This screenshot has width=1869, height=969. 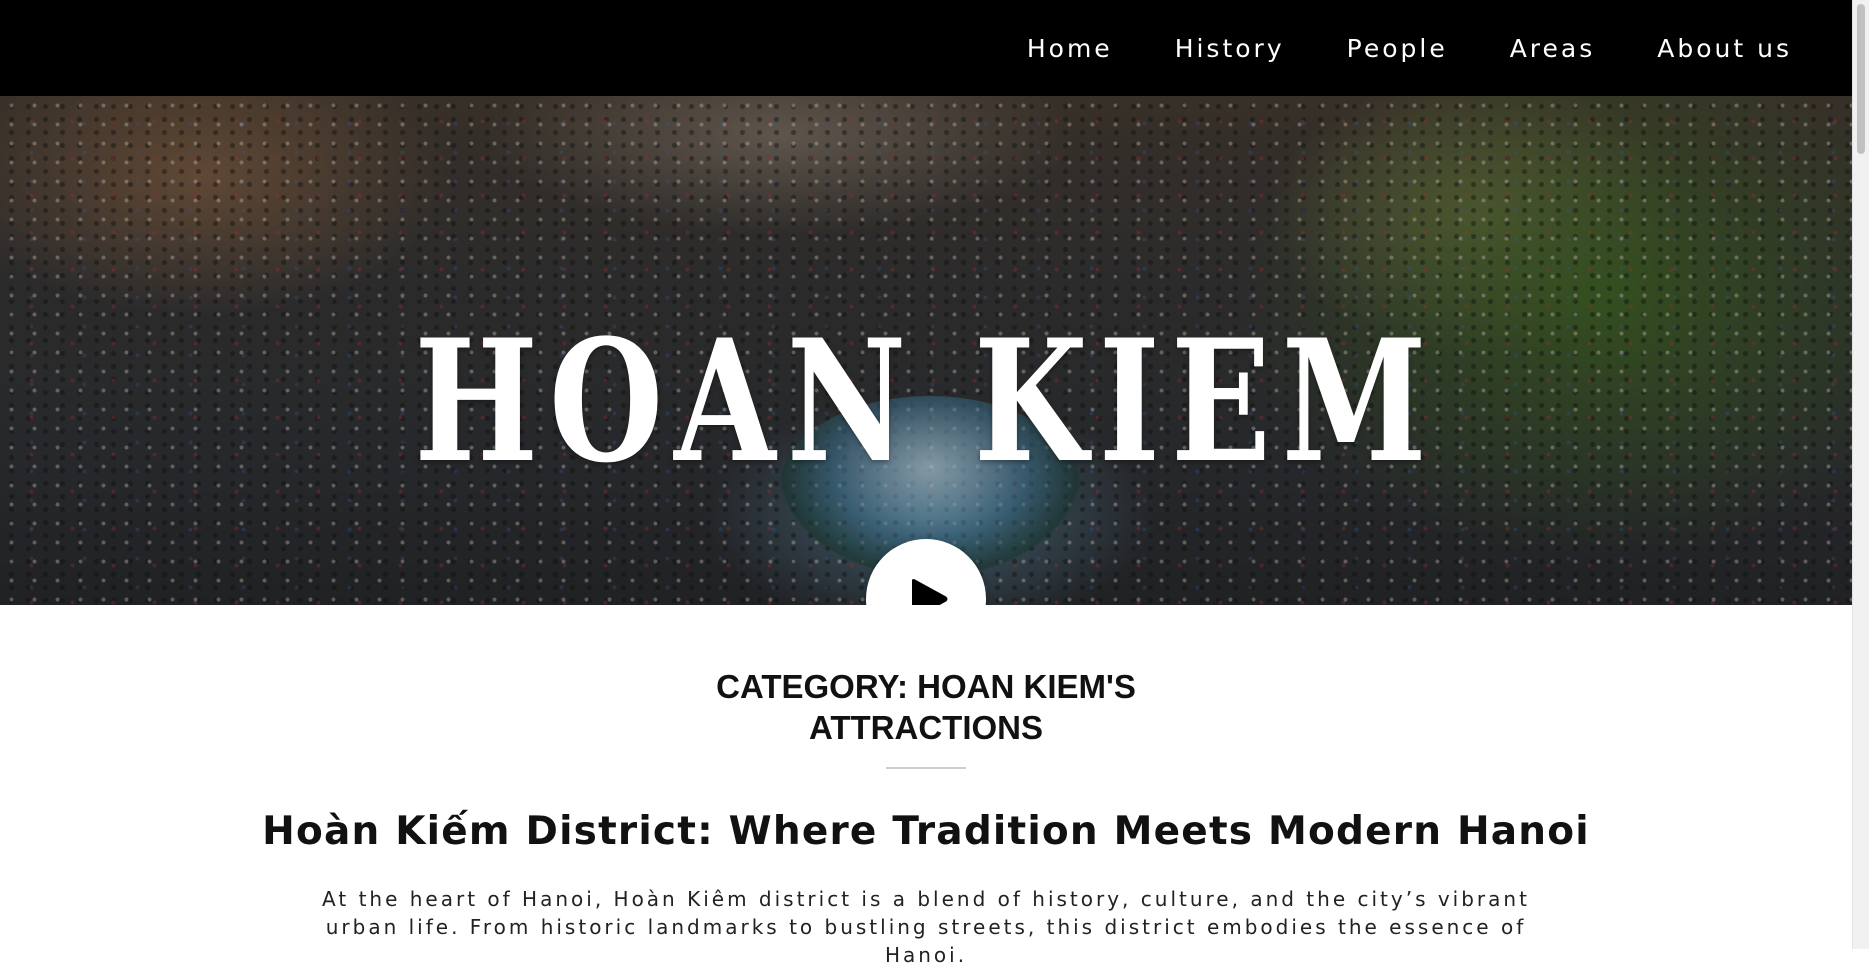 I want to click on category-heading: CATEGORY: HOAN KIEM'S ATTRACTIONS, so click(x=926, y=707).